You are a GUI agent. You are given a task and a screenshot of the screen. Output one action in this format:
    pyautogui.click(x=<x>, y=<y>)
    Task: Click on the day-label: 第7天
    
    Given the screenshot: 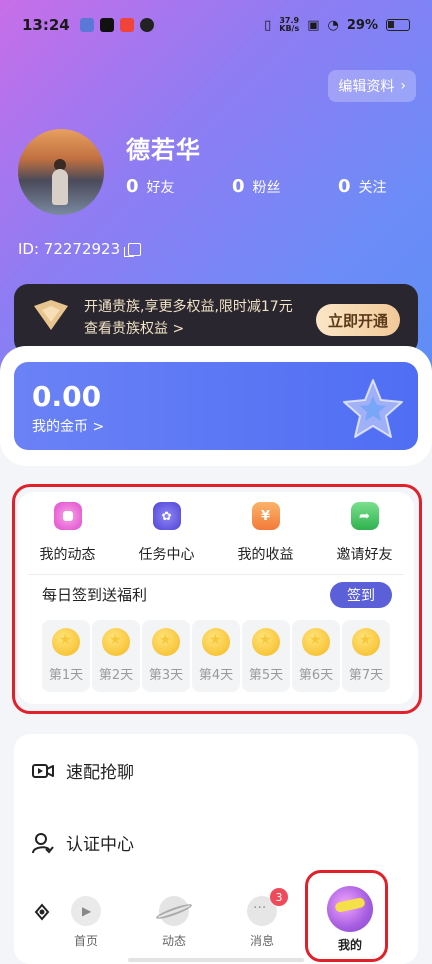 What is the action you would take?
    pyautogui.click(x=366, y=675)
    